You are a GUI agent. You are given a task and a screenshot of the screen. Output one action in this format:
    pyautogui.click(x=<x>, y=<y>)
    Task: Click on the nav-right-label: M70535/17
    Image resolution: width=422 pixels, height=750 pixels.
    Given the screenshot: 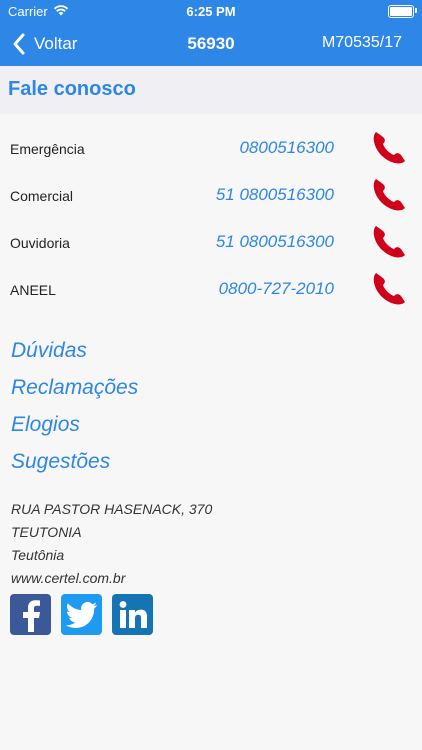 What is the action you would take?
    pyautogui.click(x=361, y=42)
    